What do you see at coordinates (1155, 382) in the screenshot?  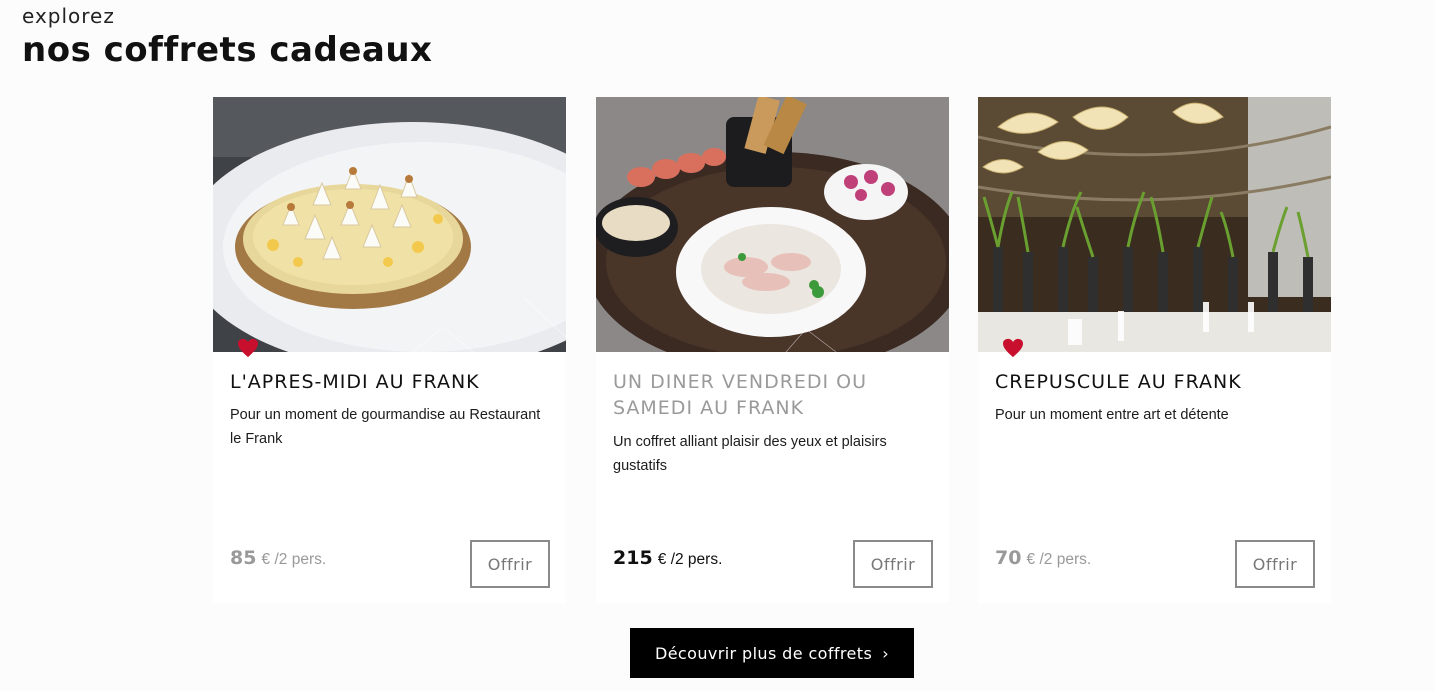 I see `card-title: CREPUSCULE AU FRANK` at bounding box center [1155, 382].